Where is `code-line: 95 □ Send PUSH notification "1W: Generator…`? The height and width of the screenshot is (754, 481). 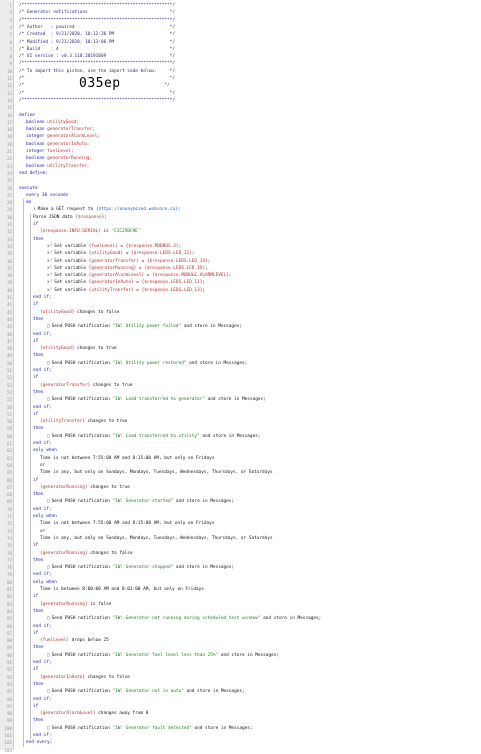 code-line: 95 □ Send PUSH notification "1W: Generator… is located at coordinates (240, 691).